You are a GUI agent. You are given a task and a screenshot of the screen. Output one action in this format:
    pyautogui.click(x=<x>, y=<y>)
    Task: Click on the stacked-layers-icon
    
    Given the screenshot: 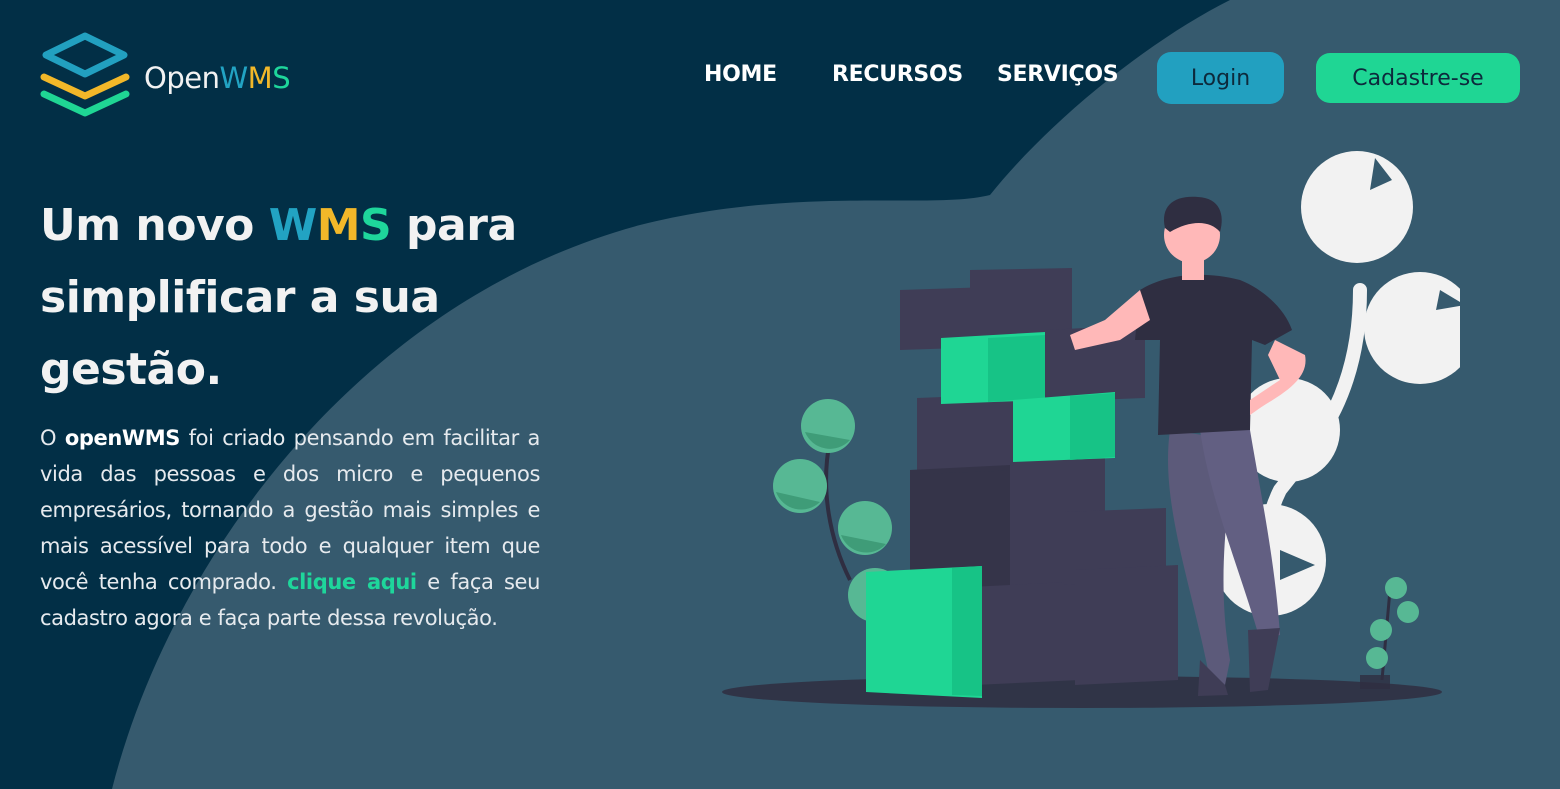 What is the action you would take?
    pyautogui.click(x=85, y=74)
    